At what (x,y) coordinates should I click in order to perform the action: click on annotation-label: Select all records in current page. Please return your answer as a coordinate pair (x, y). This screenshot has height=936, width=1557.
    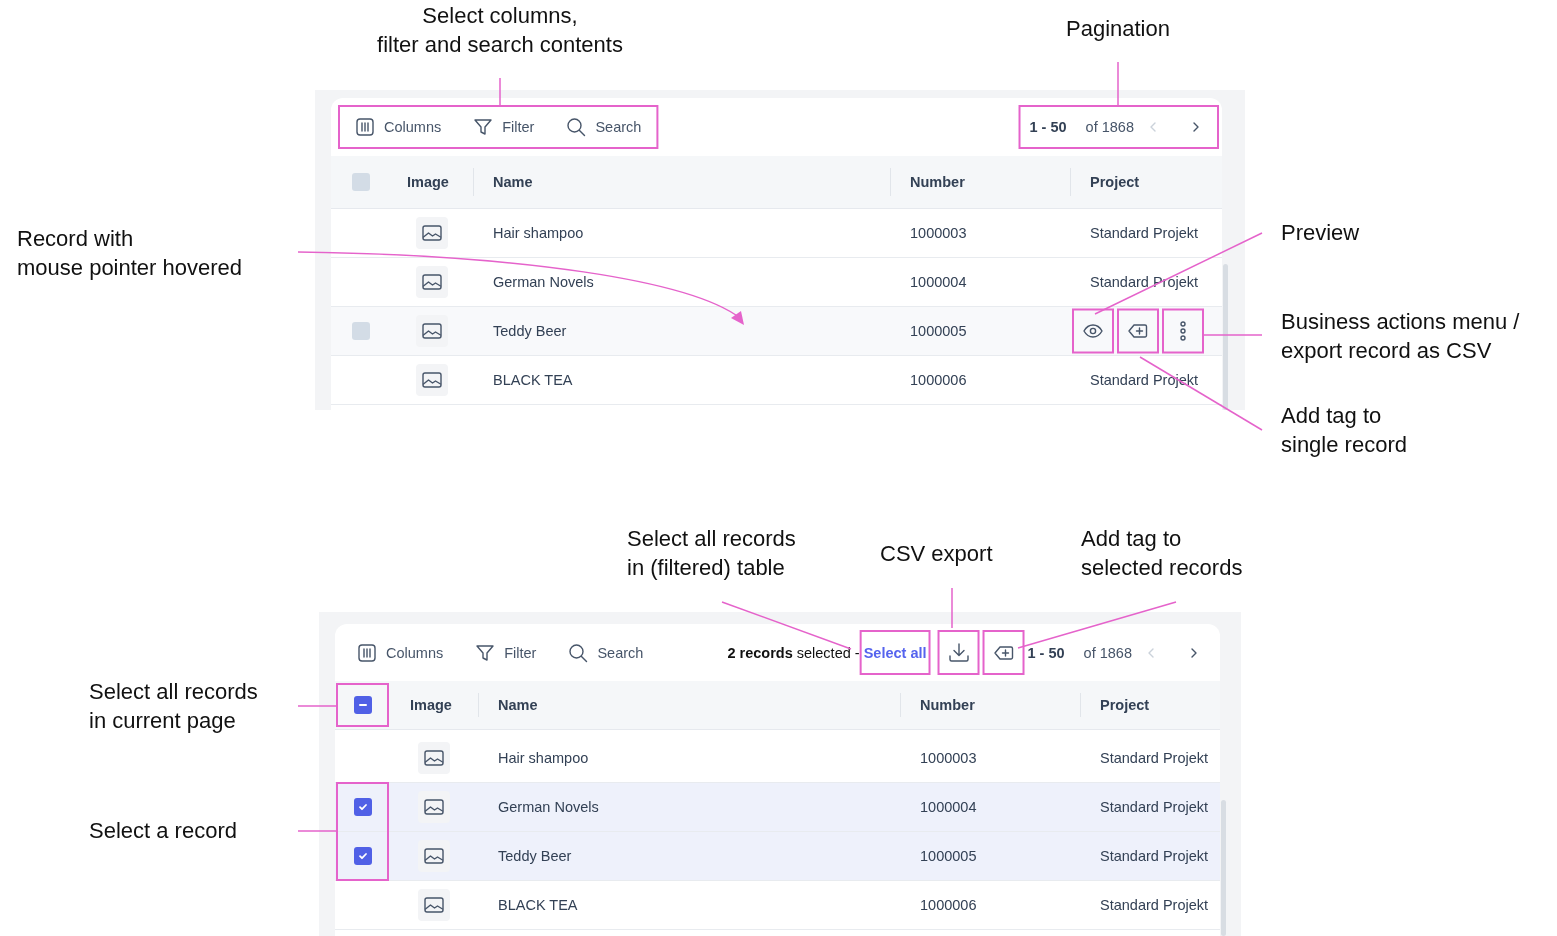
    Looking at the image, I should click on (173, 706).